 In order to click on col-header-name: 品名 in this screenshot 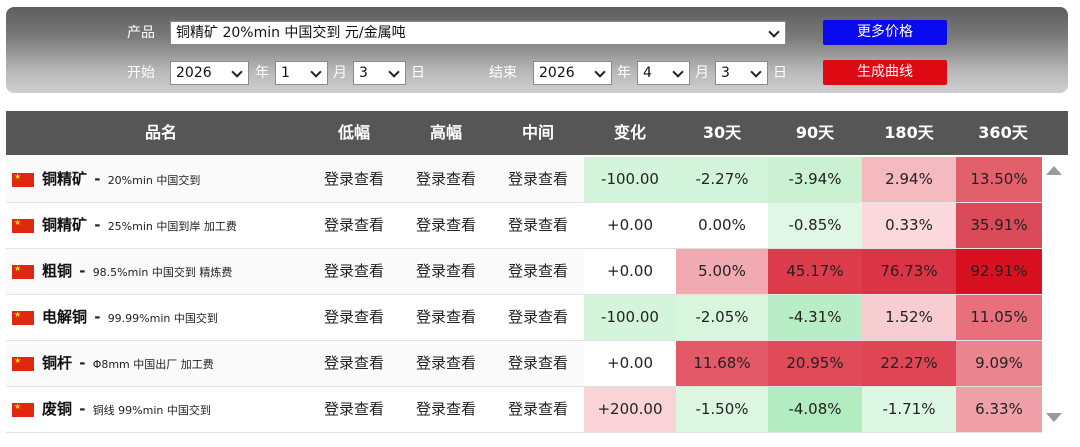, I will do `click(160, 132)`.